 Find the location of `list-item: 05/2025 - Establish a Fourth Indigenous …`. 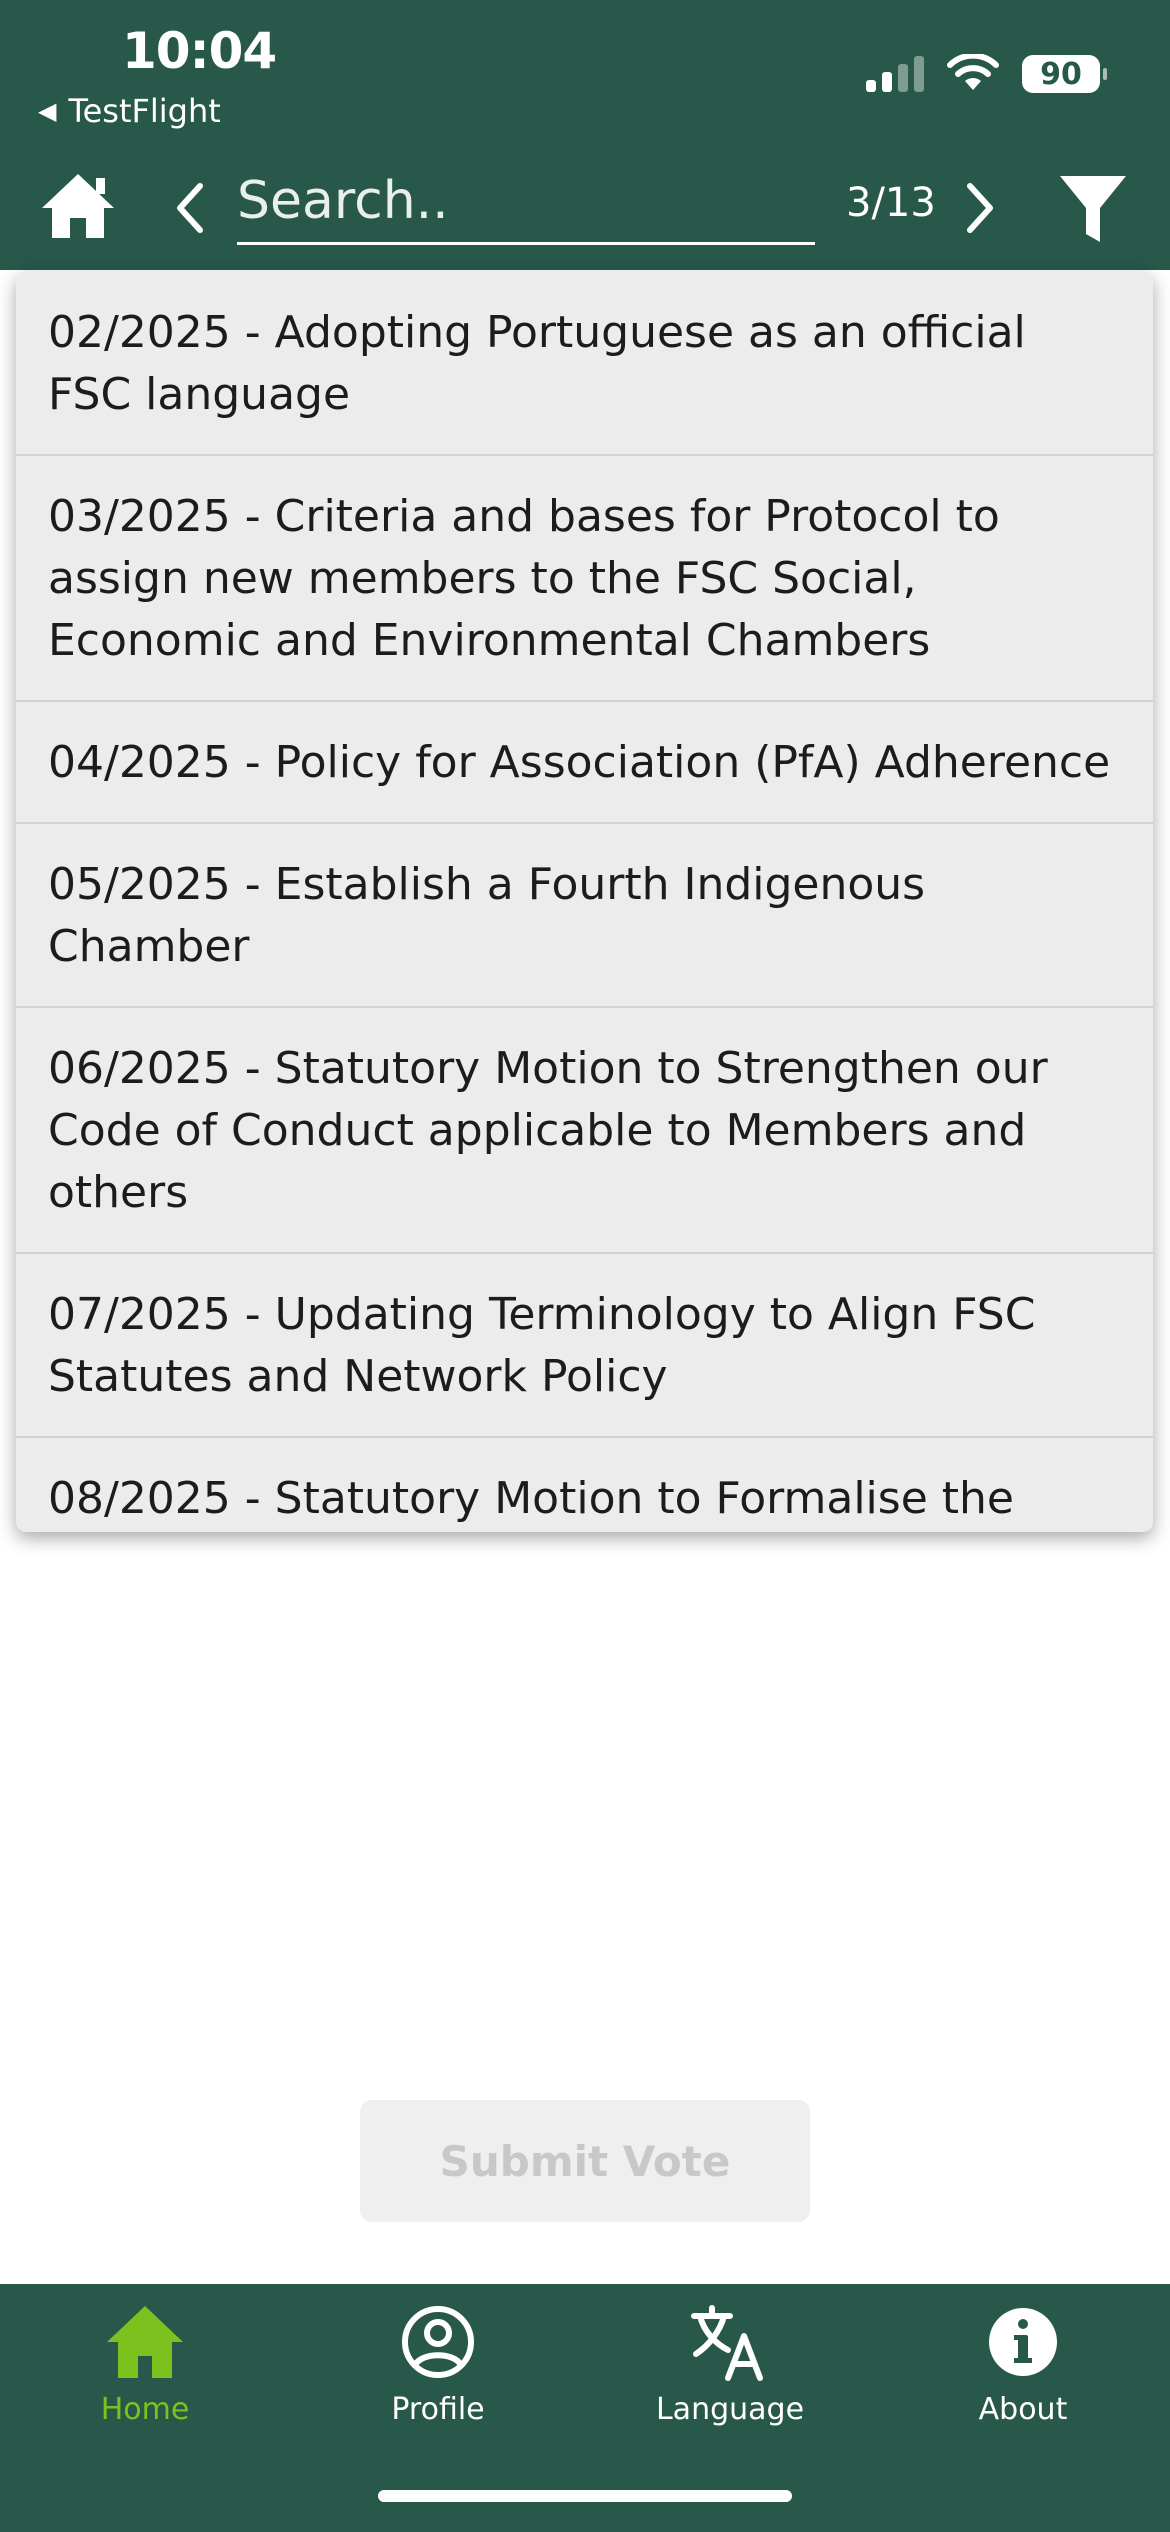

list-item: 05/2025 - Establish a Fourth Indigenous … is located at coordinates (584, 916).